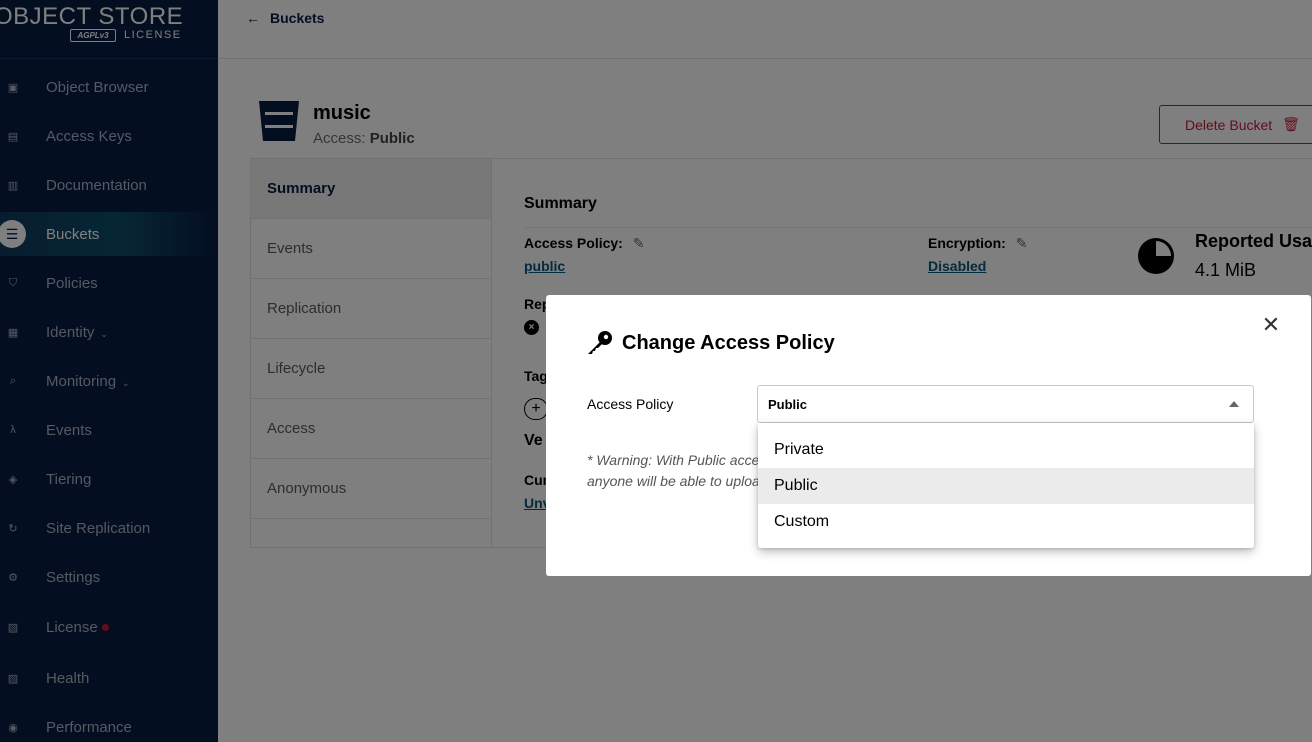 This screenshot has width=1312, height=742. I want to click on dialog-title: Change Access Policy, so click(710, 343).